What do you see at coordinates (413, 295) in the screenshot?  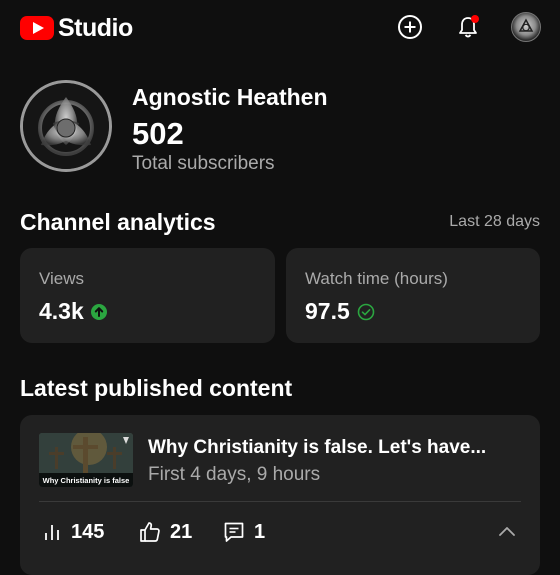 I see `watch-time-card: Watch time (hours) 97.5` at bounding box center [413, 295].